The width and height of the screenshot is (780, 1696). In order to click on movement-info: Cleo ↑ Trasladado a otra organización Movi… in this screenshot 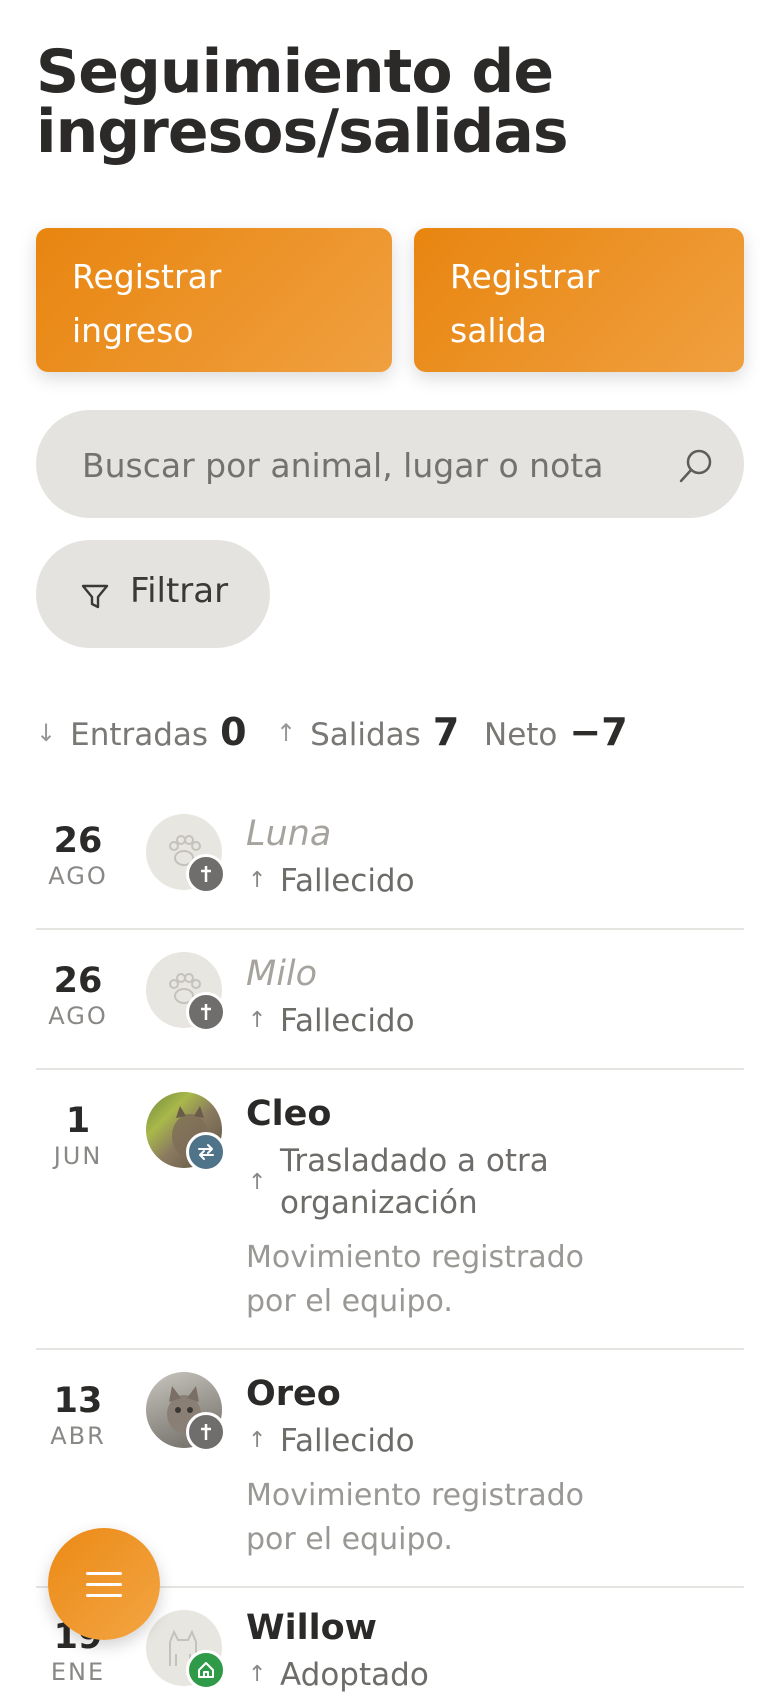, I will do `click(476, 1208)`.